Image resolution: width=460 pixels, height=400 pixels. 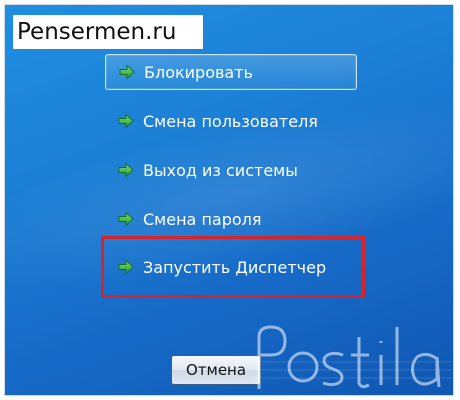 I want to click on option-log-off-label: Выход из системы, so click(x=220, y=170).